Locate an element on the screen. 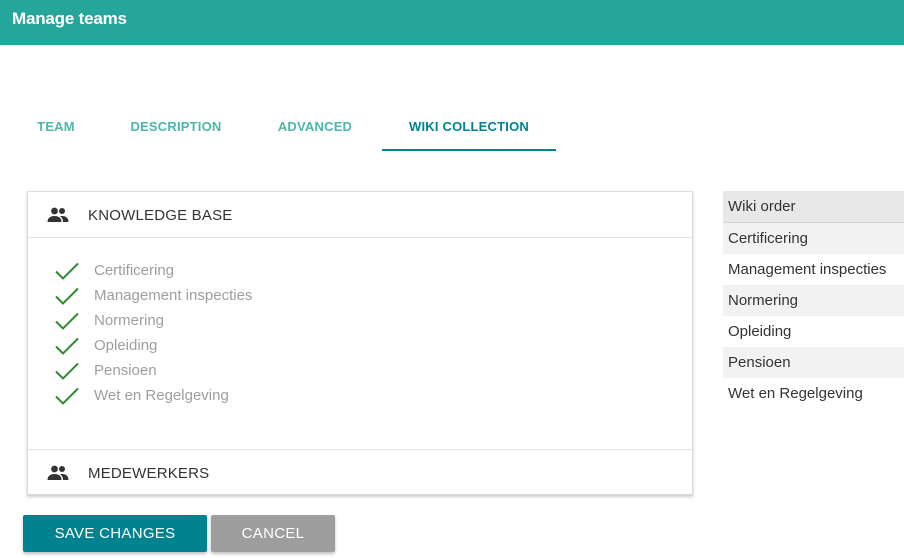  tab-description: DESCRIPTION is located at coordinates (176, 127).